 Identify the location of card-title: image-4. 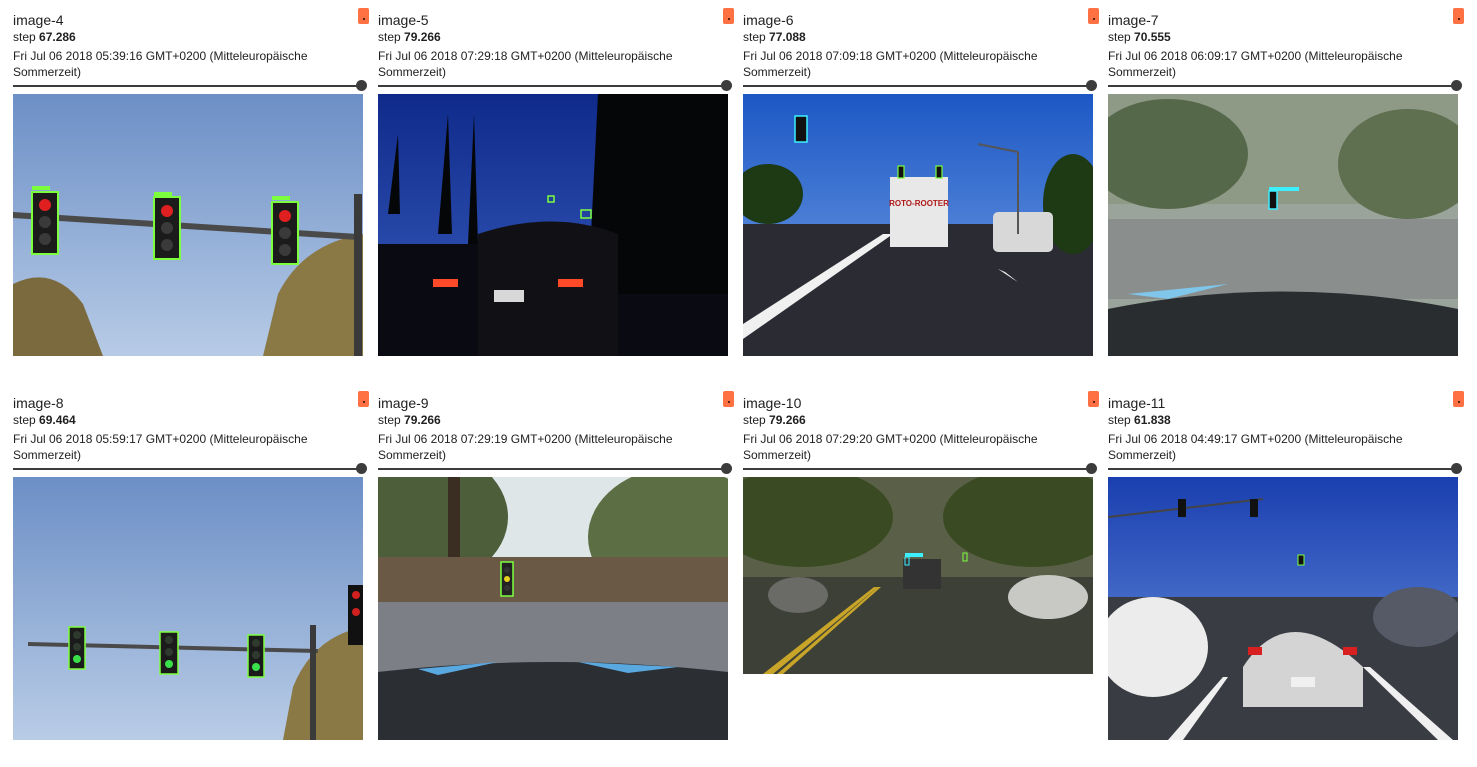
(38, 20).